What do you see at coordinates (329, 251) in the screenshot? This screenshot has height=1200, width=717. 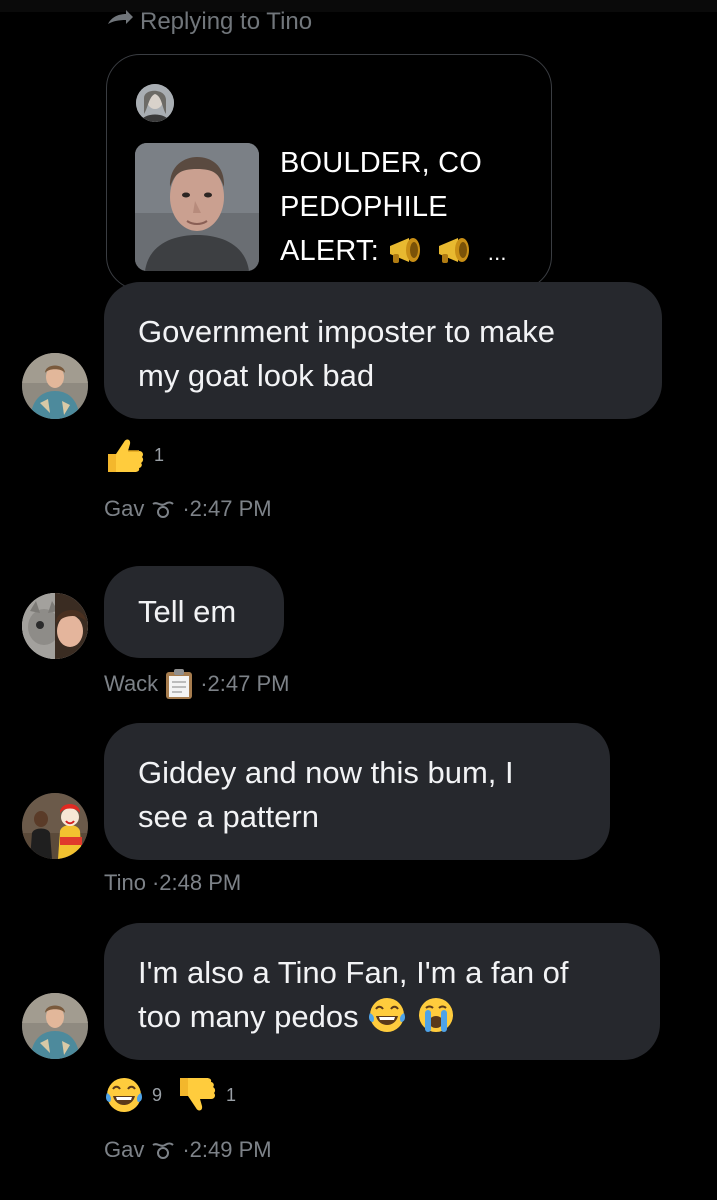 I see `quoted-post-alert: ALERT:` at bounding box center [329, 251].